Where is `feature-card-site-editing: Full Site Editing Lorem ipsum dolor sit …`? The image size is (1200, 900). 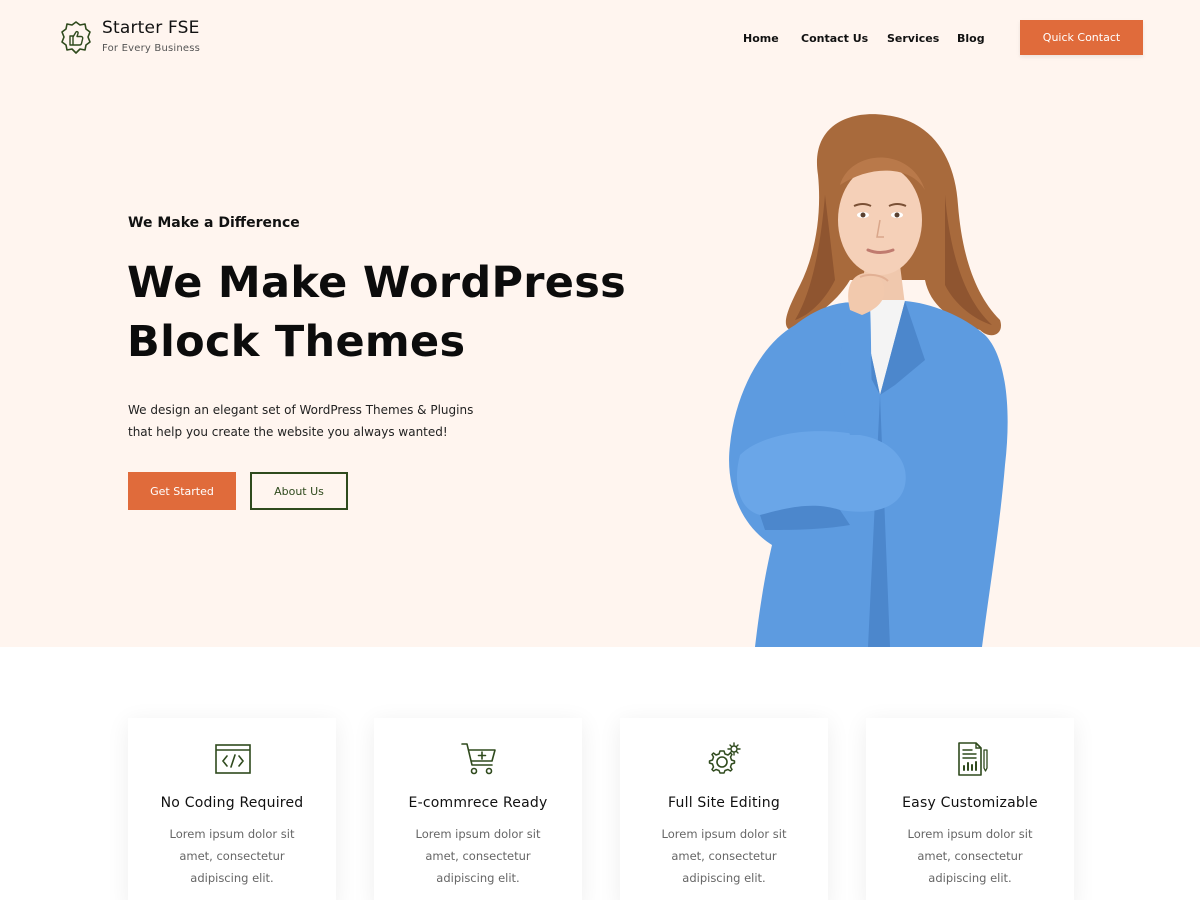 feature-card-site-editing: Full Site Editing Lorem ipsum dolor sit … is located at coordinates (724, 809).